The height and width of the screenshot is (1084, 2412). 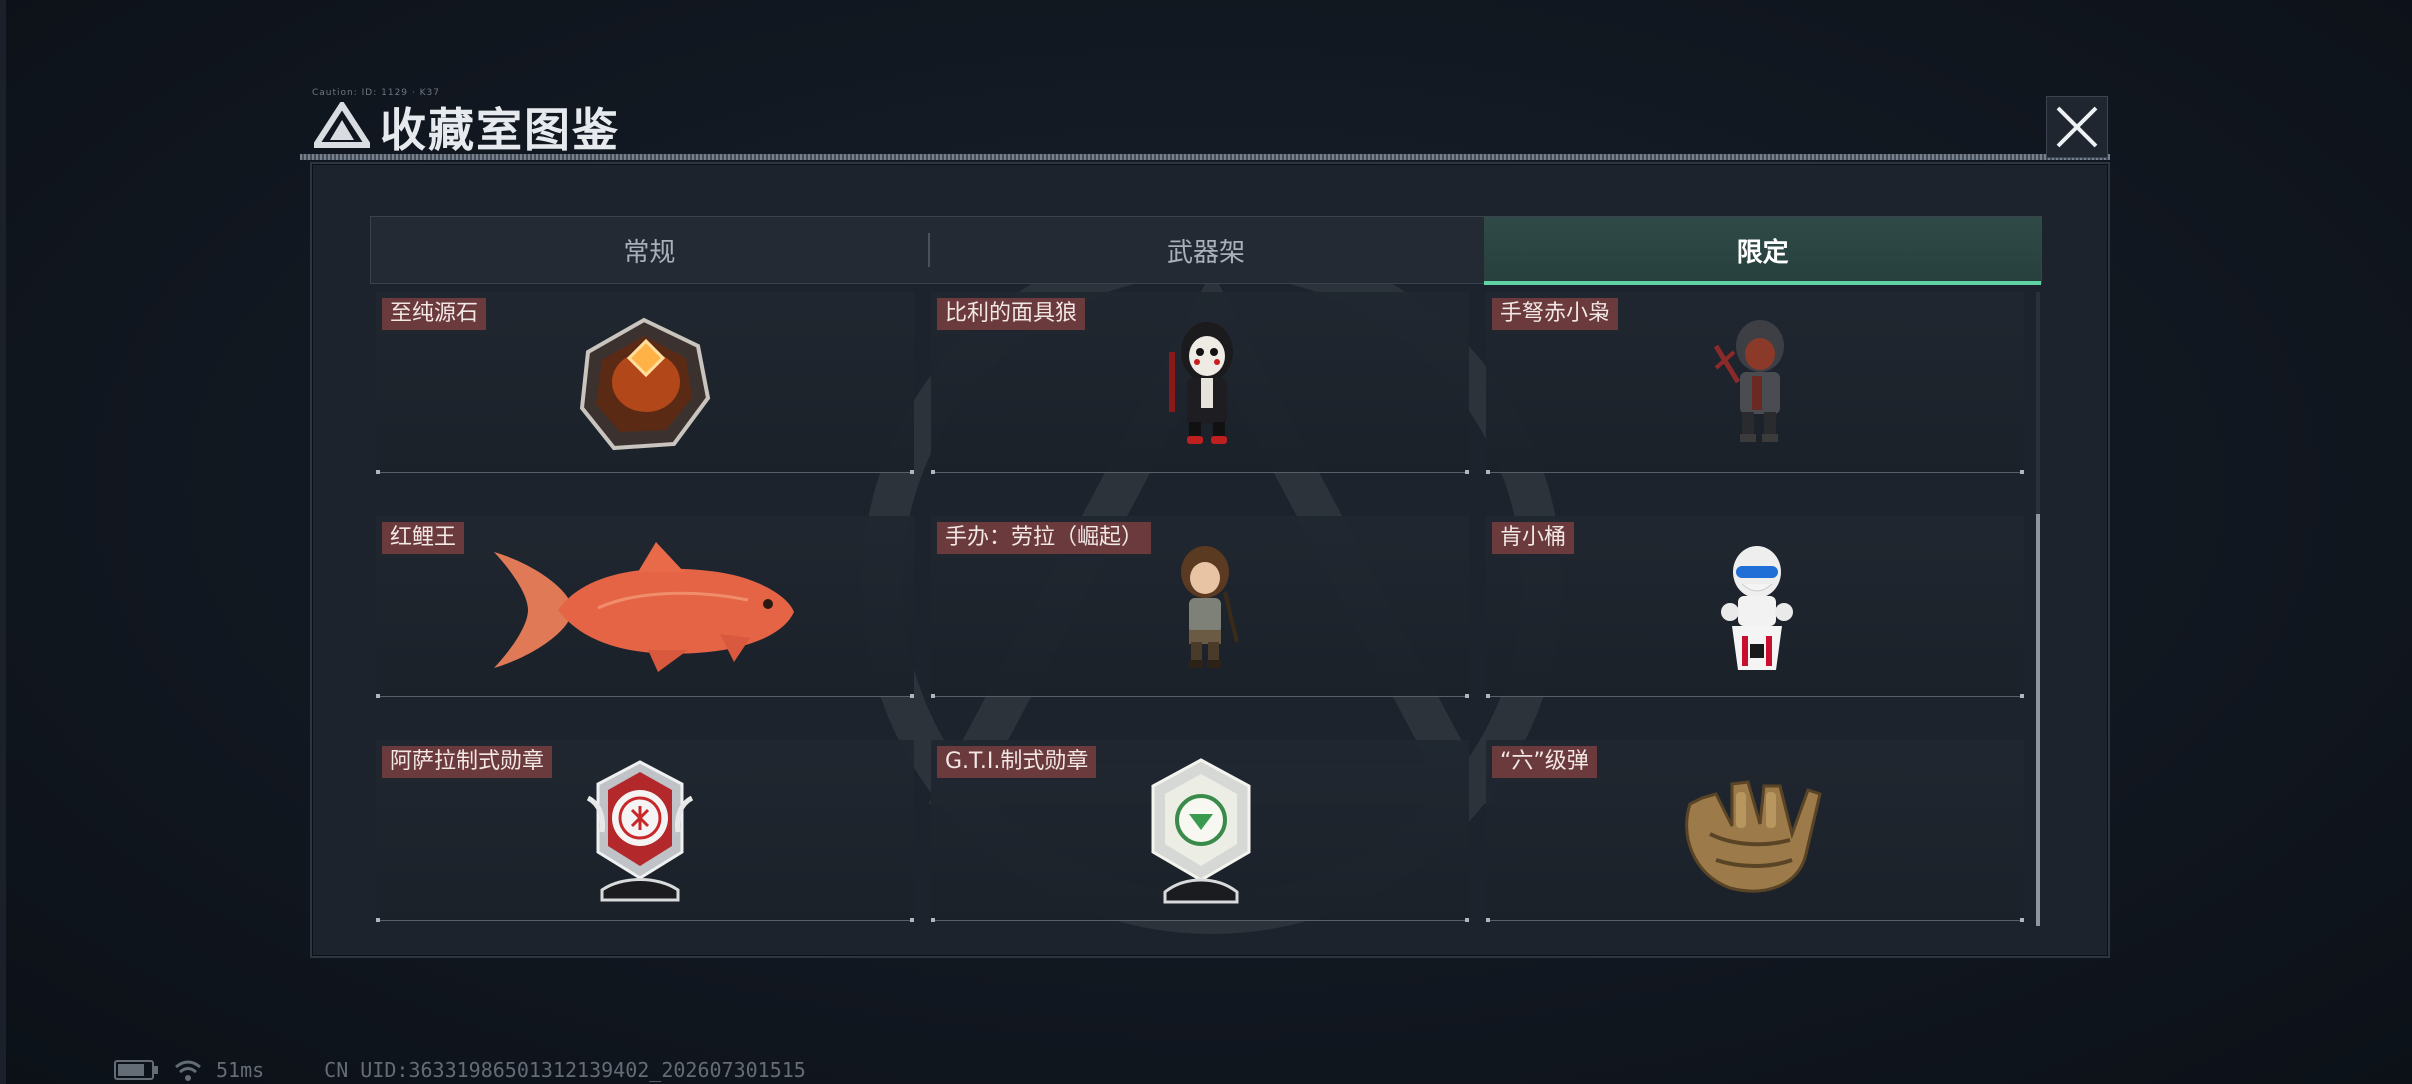 I want to click on tab-limited: 限定, so click(x=1763, y=251).